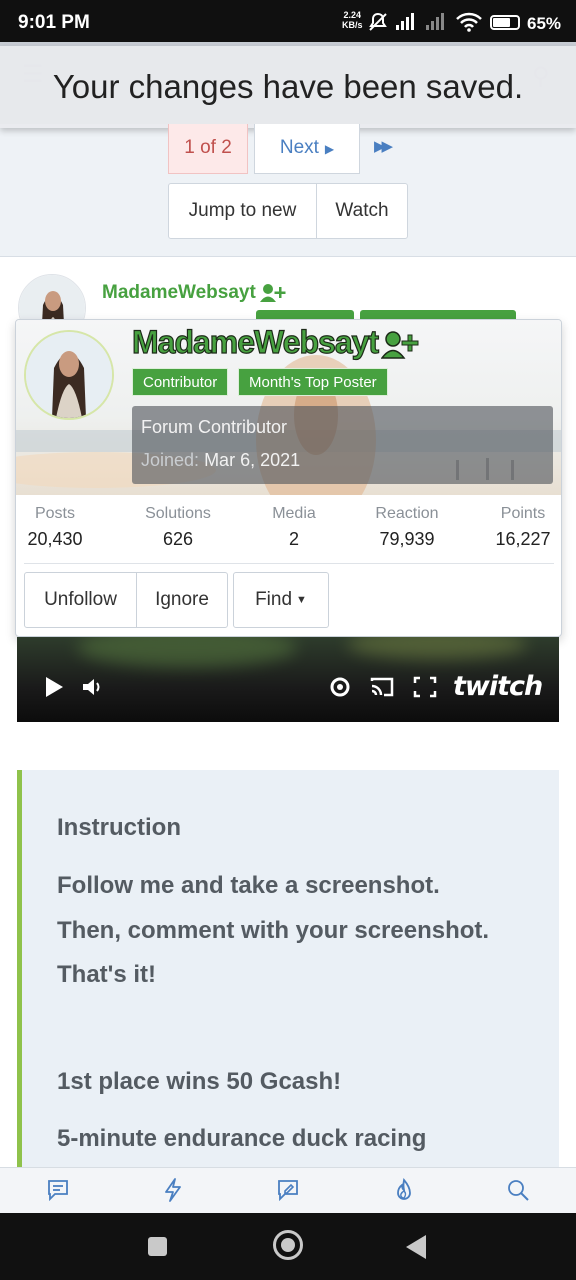 The width and height of the screenshot is (576, 1280). I want to click on volume-icon, so click(93, 687).